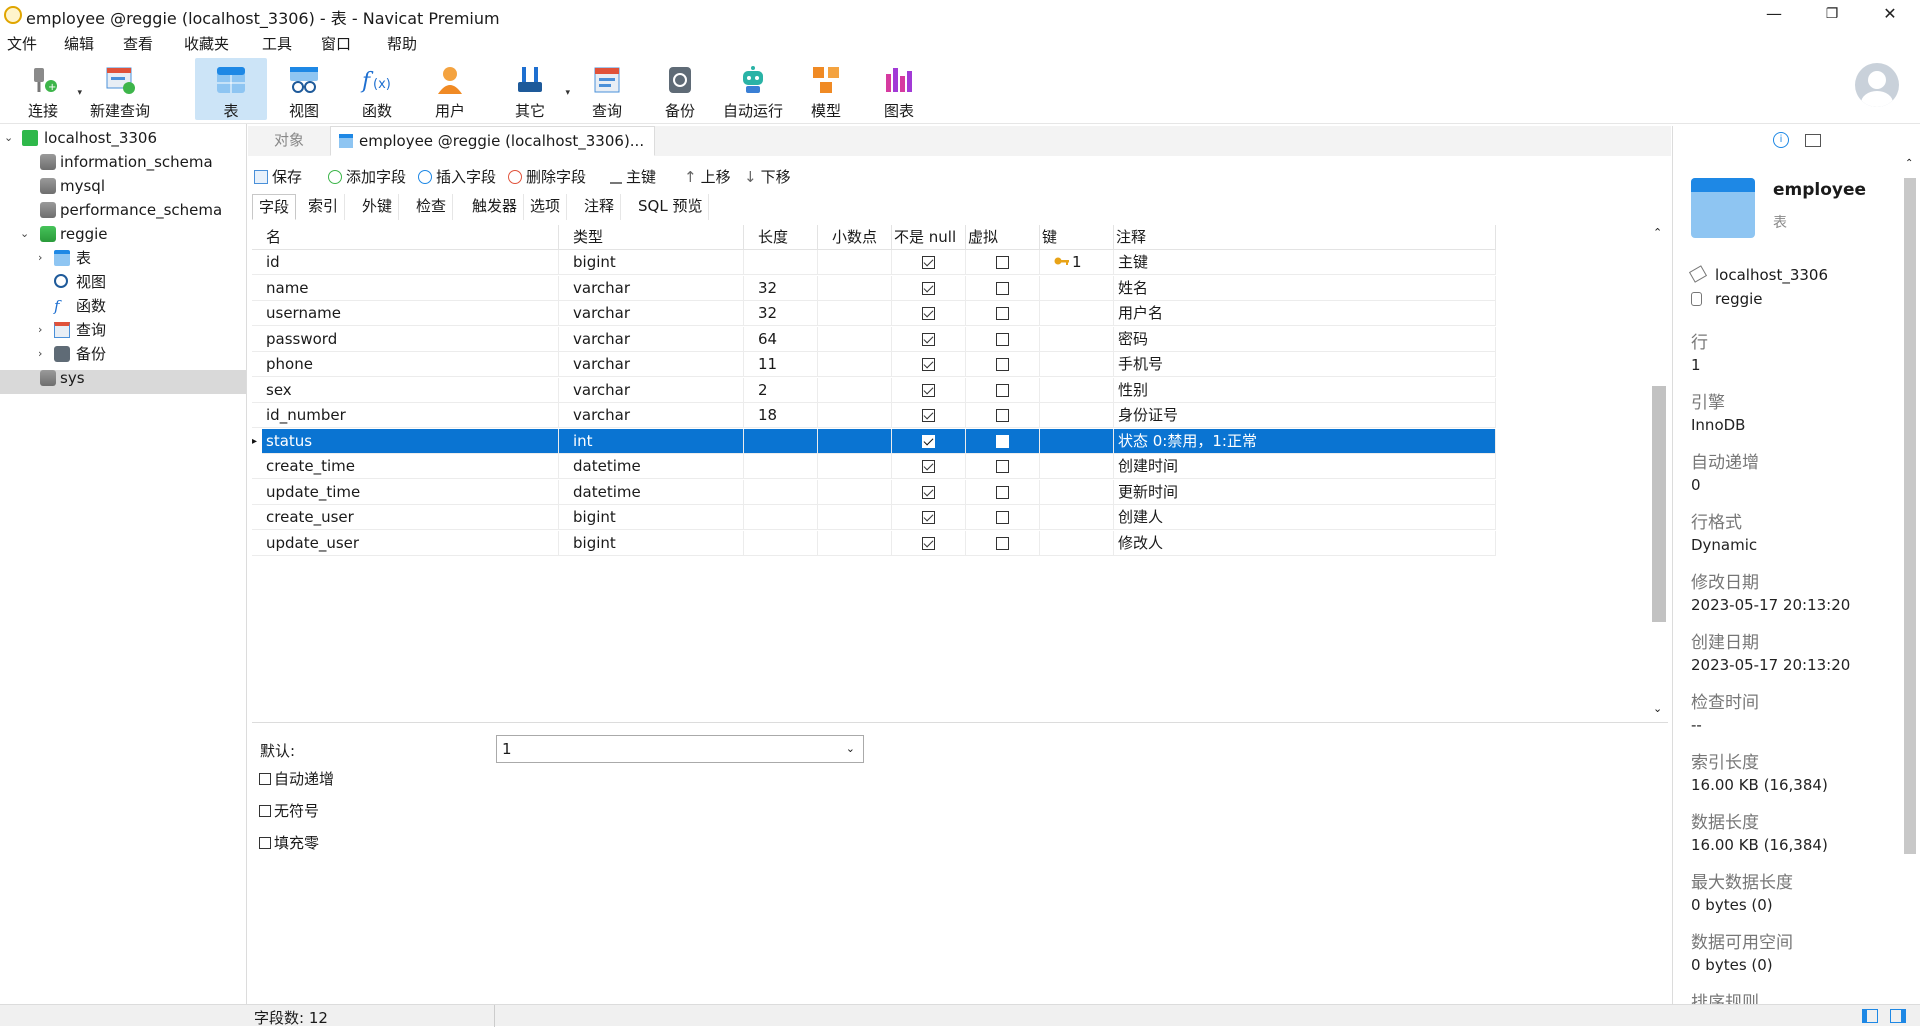 The width and height of the screenshot is (1920, 1028). What do you see at coordinates (289, 141) in the screenshot?
I see `tab-objects: 对象` at bounding box center [289, 141].